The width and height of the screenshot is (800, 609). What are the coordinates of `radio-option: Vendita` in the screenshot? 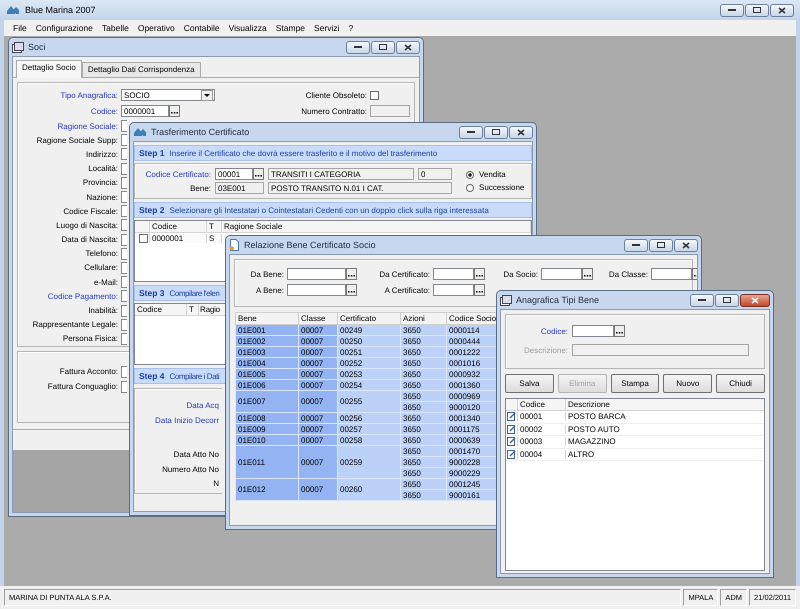 It's located at (495, 174).